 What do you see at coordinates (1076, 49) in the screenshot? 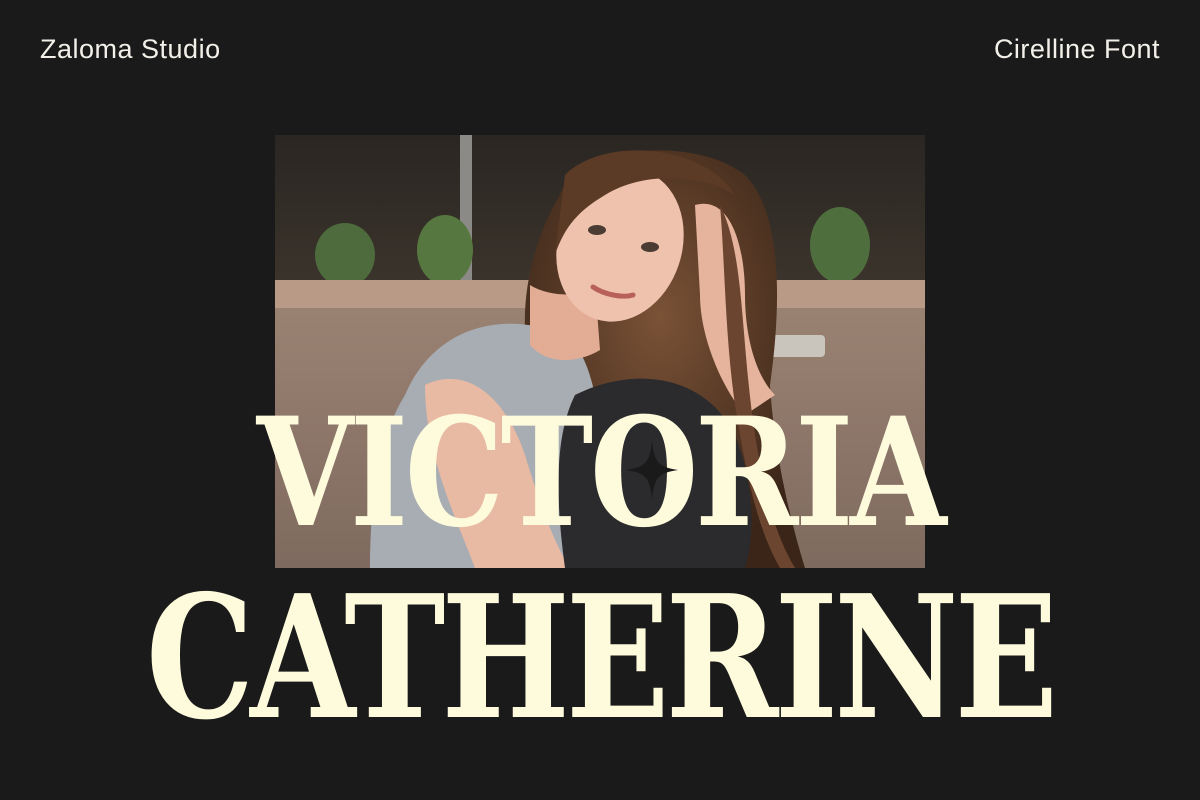
I see `font-name: Cirelline Font` at bounding box center [1076, 49].